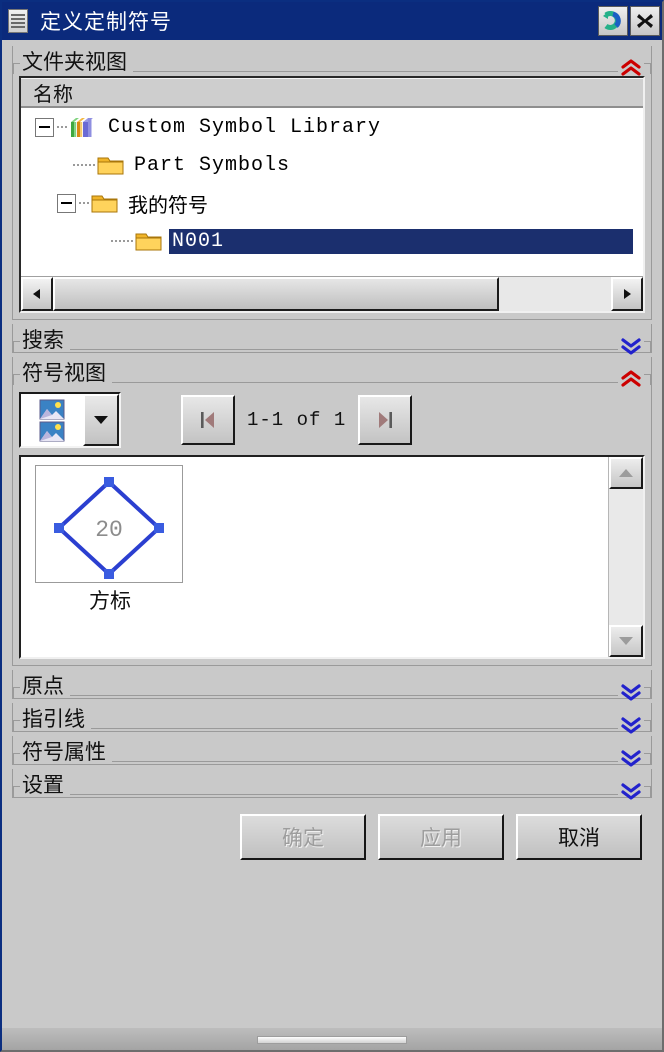 The width and height of the screenshot is (664, 1052). Describe the element at coordinates (441, 837) in the screenshot. I see `apply-button: 应用` at that location.